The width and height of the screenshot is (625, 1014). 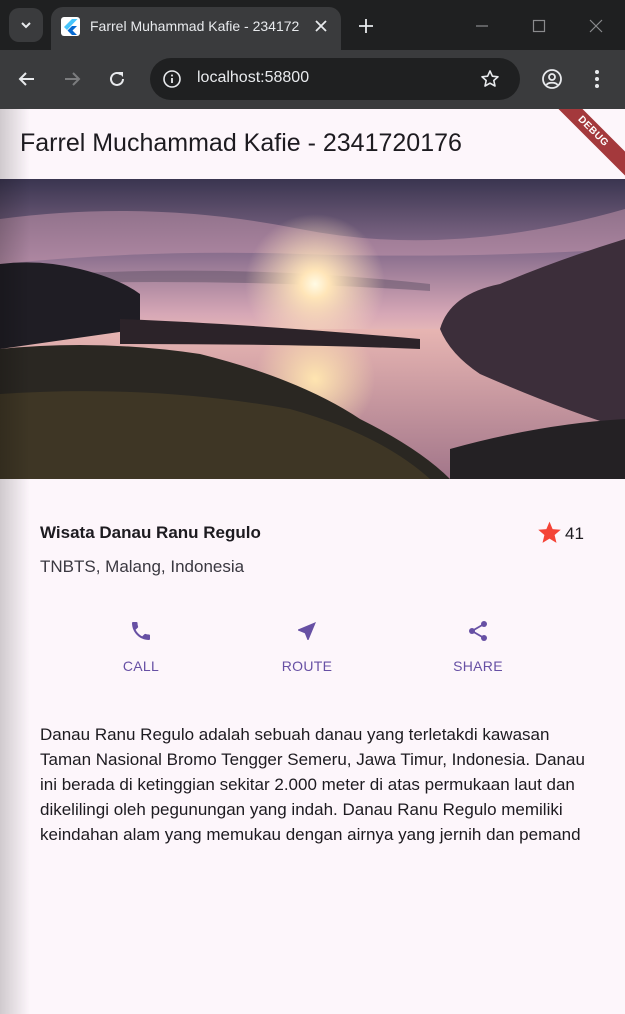 What do you see at coordinates (366, 26) in the screenshot?
I see `new-tab-icon` at bounding box center [366, 26].